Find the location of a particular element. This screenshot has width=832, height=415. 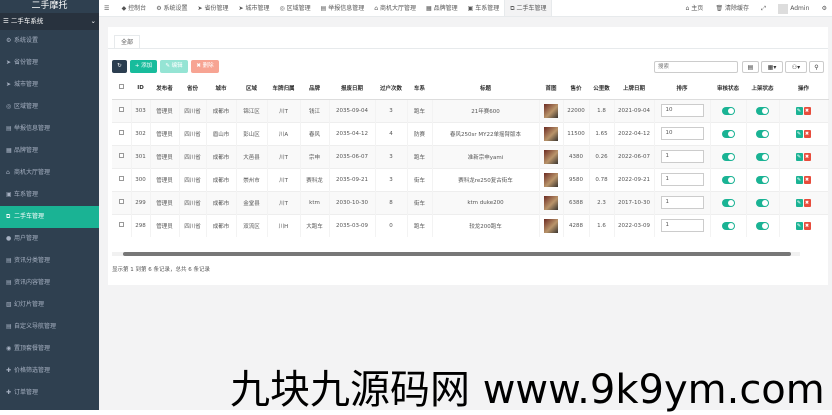

toggle-knob is located at coordinates (730, 202).